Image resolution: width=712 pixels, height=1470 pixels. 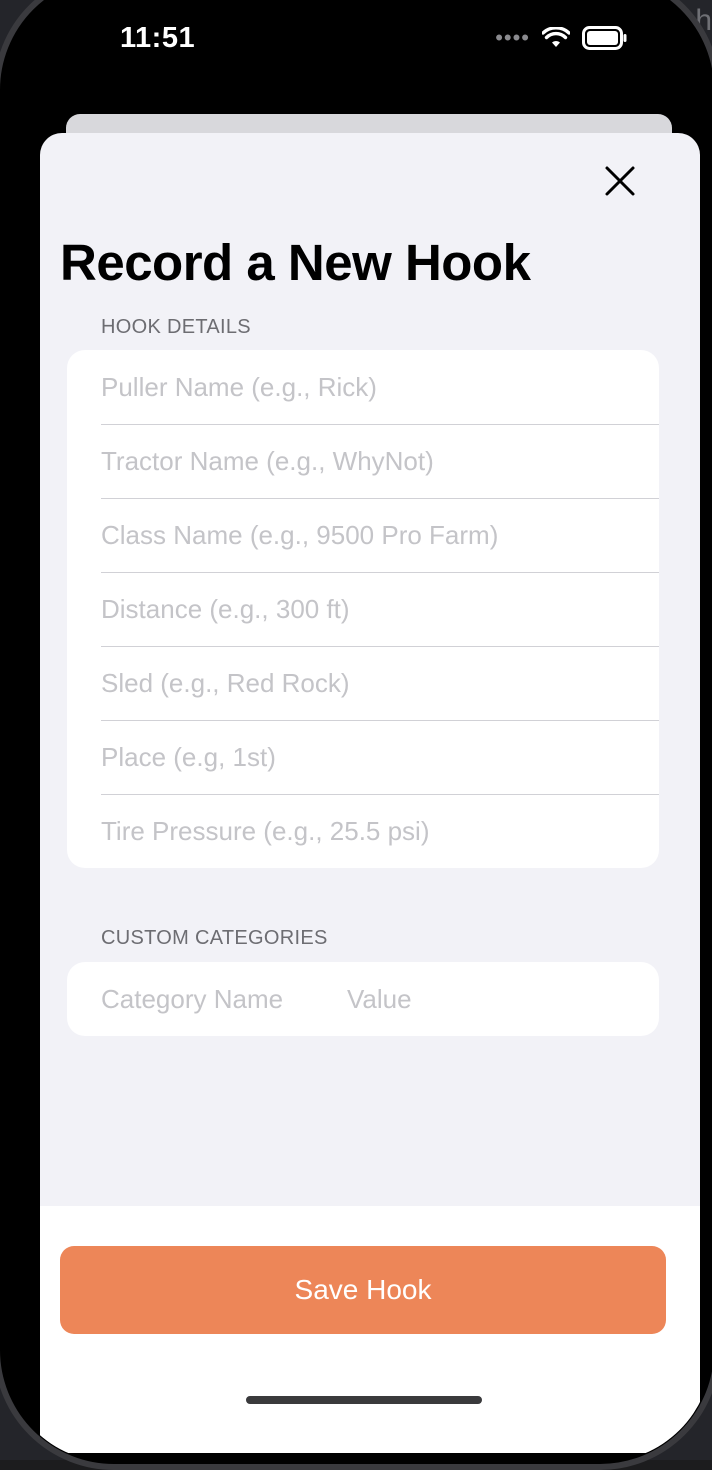 What do you see at coordinates (176, 327) in the screenshot?
I see `hook-details-label: HOOK DETAILS` at bounding box center [176, 327].